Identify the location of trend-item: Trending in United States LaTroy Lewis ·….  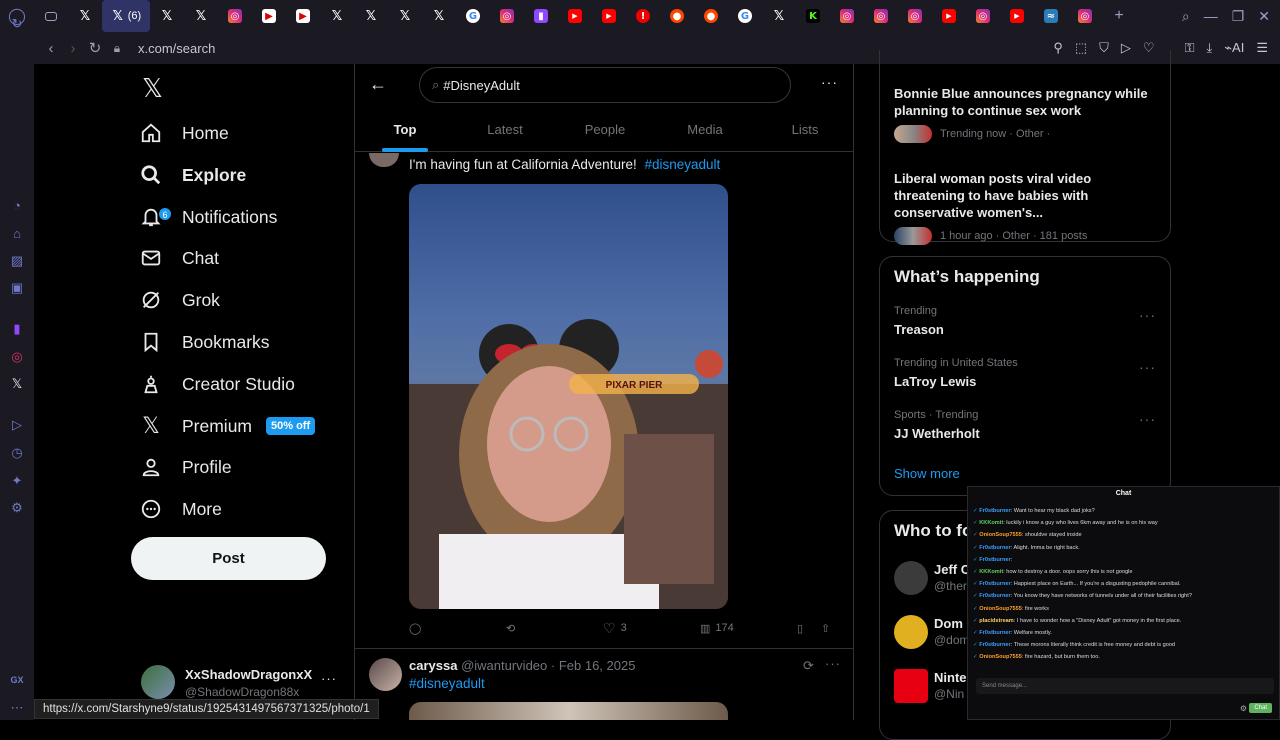
(1025, 379).